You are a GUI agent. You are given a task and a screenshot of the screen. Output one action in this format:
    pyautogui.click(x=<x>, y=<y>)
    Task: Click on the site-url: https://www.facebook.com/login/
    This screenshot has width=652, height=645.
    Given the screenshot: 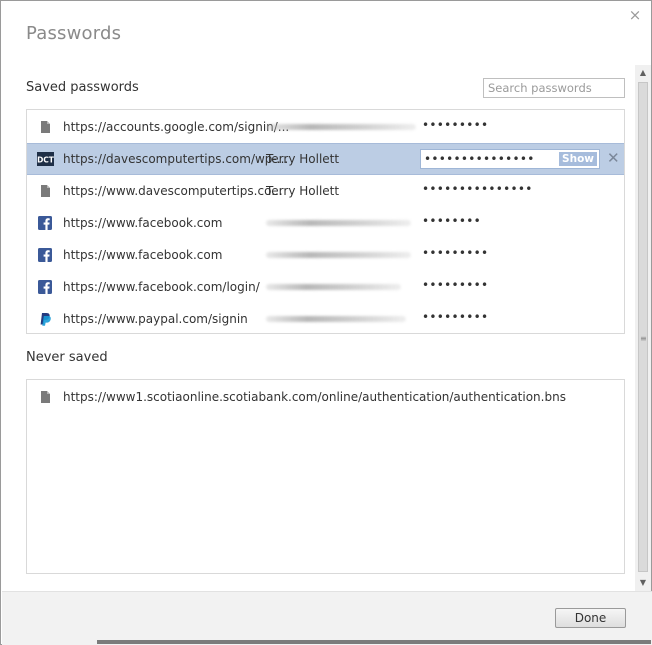 What is the action you would take?
    pyautogui.click(x=161, y=287)
    